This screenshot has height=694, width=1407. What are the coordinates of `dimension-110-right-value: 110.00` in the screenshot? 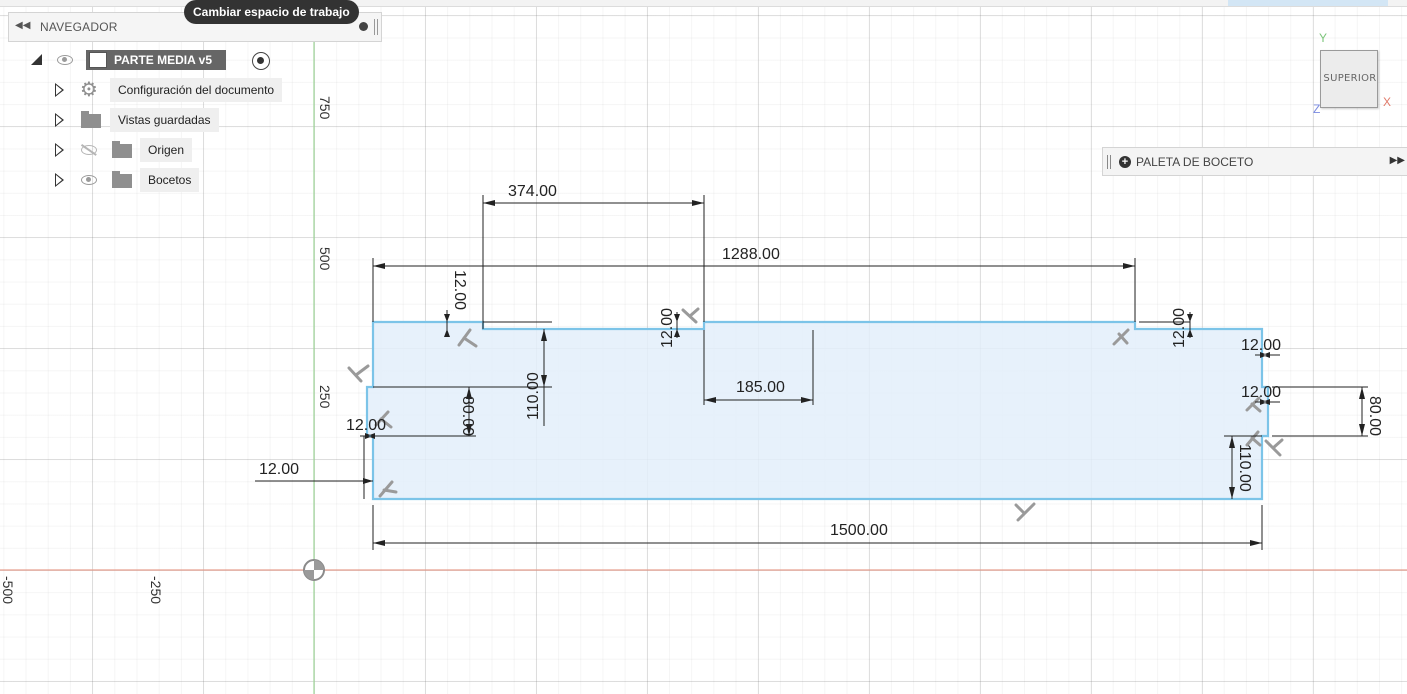 It's located at (1244, 468).